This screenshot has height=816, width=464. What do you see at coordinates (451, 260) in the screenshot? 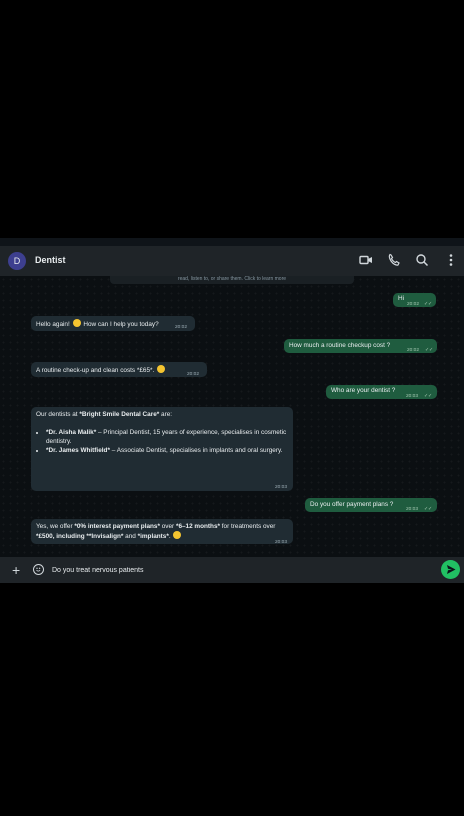
I see `more-options-icon` at bounding box center [451, 260].